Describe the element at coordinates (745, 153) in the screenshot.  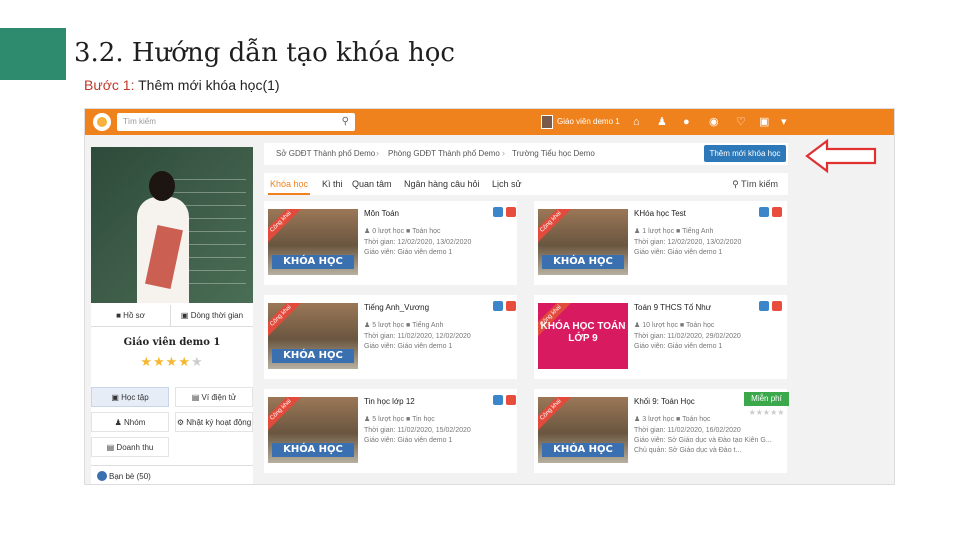
I see `add-course-button: Thêm mới khóa học` at that location.